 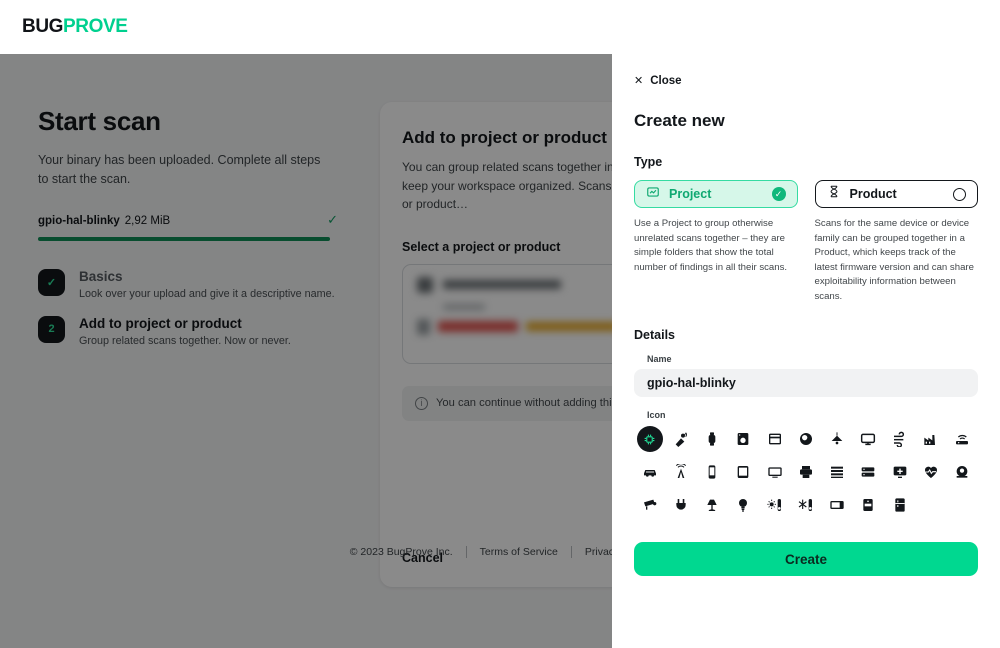 What do you see at coordinates (806, 44) in the screenshot?
I see `close-button: ✕ Close` at bounding box center [806, 44].